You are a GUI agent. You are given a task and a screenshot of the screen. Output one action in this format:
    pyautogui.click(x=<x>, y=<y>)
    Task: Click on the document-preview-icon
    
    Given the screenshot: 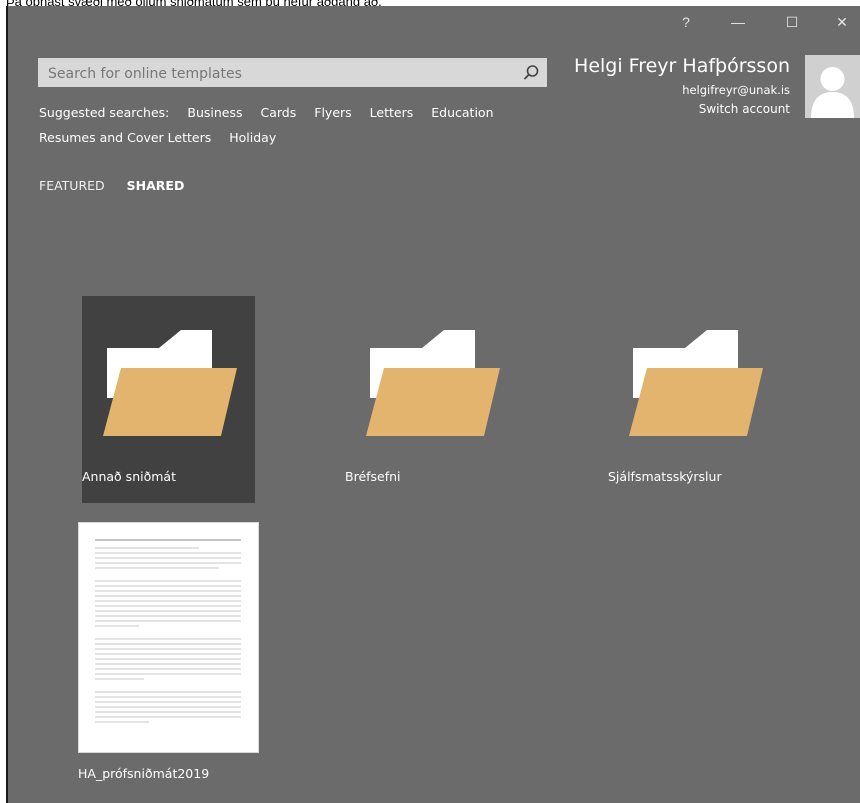 What is the action you would take?
    pyautogui.click(x=168, y=631)
    